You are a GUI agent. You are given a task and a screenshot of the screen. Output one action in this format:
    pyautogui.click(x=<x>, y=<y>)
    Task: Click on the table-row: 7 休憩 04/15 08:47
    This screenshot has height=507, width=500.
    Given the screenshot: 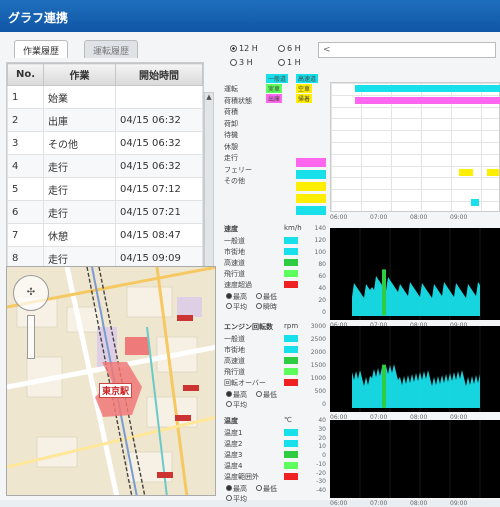 What is the action you would take?
    pyautogui.click(x=105, y=235)
    